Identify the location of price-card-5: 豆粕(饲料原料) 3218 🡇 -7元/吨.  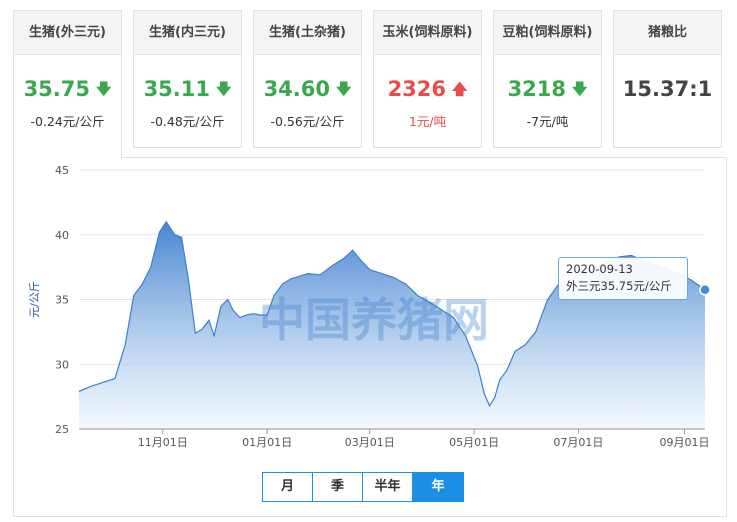
(547, 79).